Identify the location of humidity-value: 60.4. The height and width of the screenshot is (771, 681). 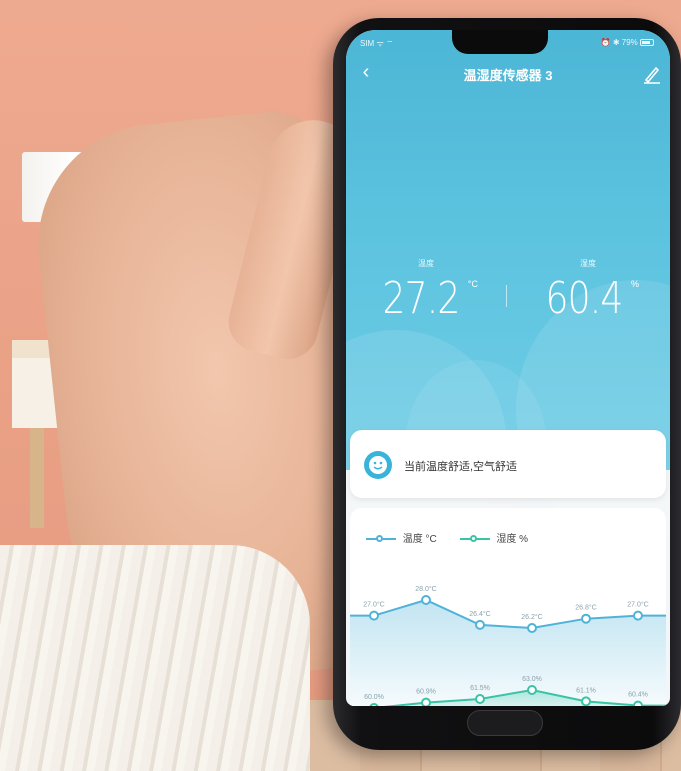
(584, 298).